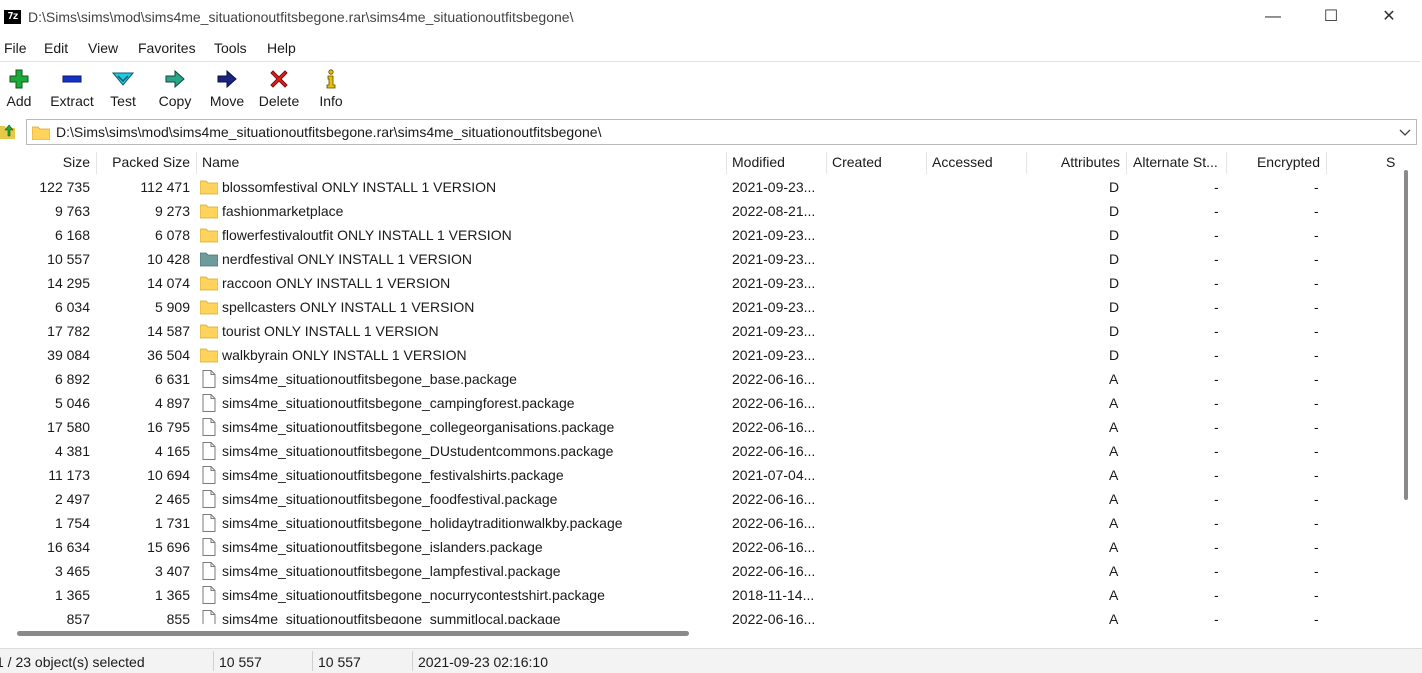 This screenshot has width=1422, height=673. I want to click on row-size: 39 084, so click(68, 355).